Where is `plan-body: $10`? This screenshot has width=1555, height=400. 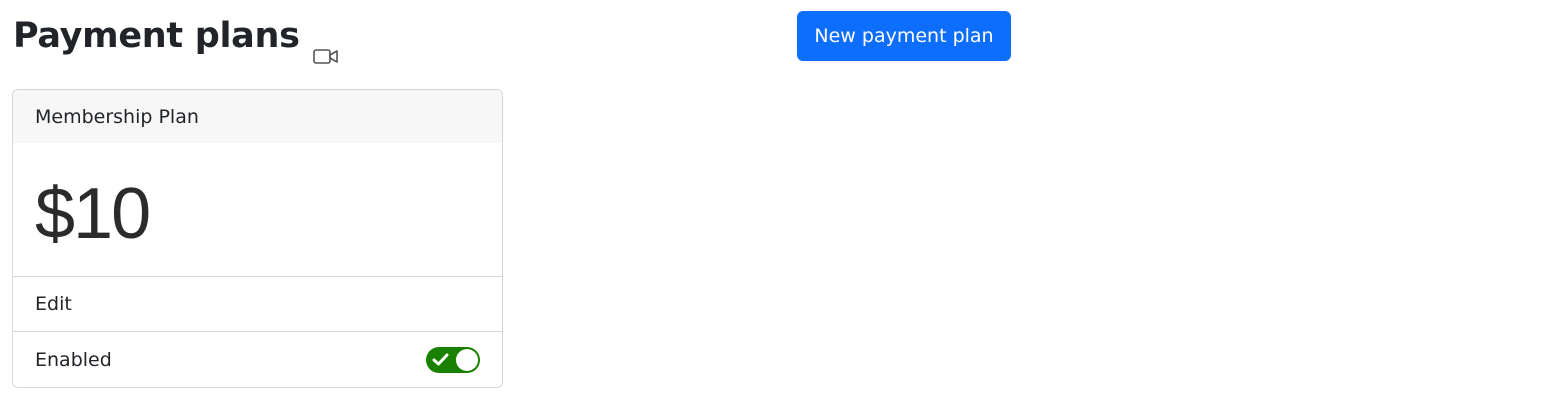 plan-body: $10 is located at coordinates (257, 210).